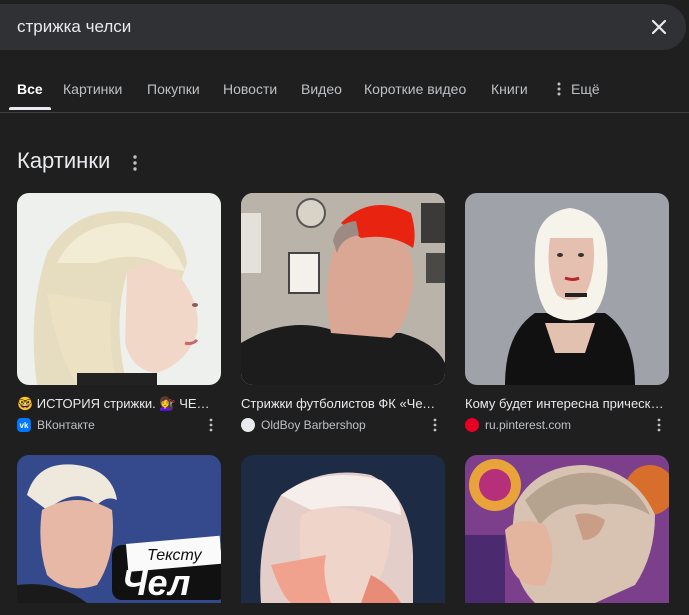  Describe the element at coordinates (119, 425) in the screenshot. I see `result-source: vk ВКонтакте` at that location.